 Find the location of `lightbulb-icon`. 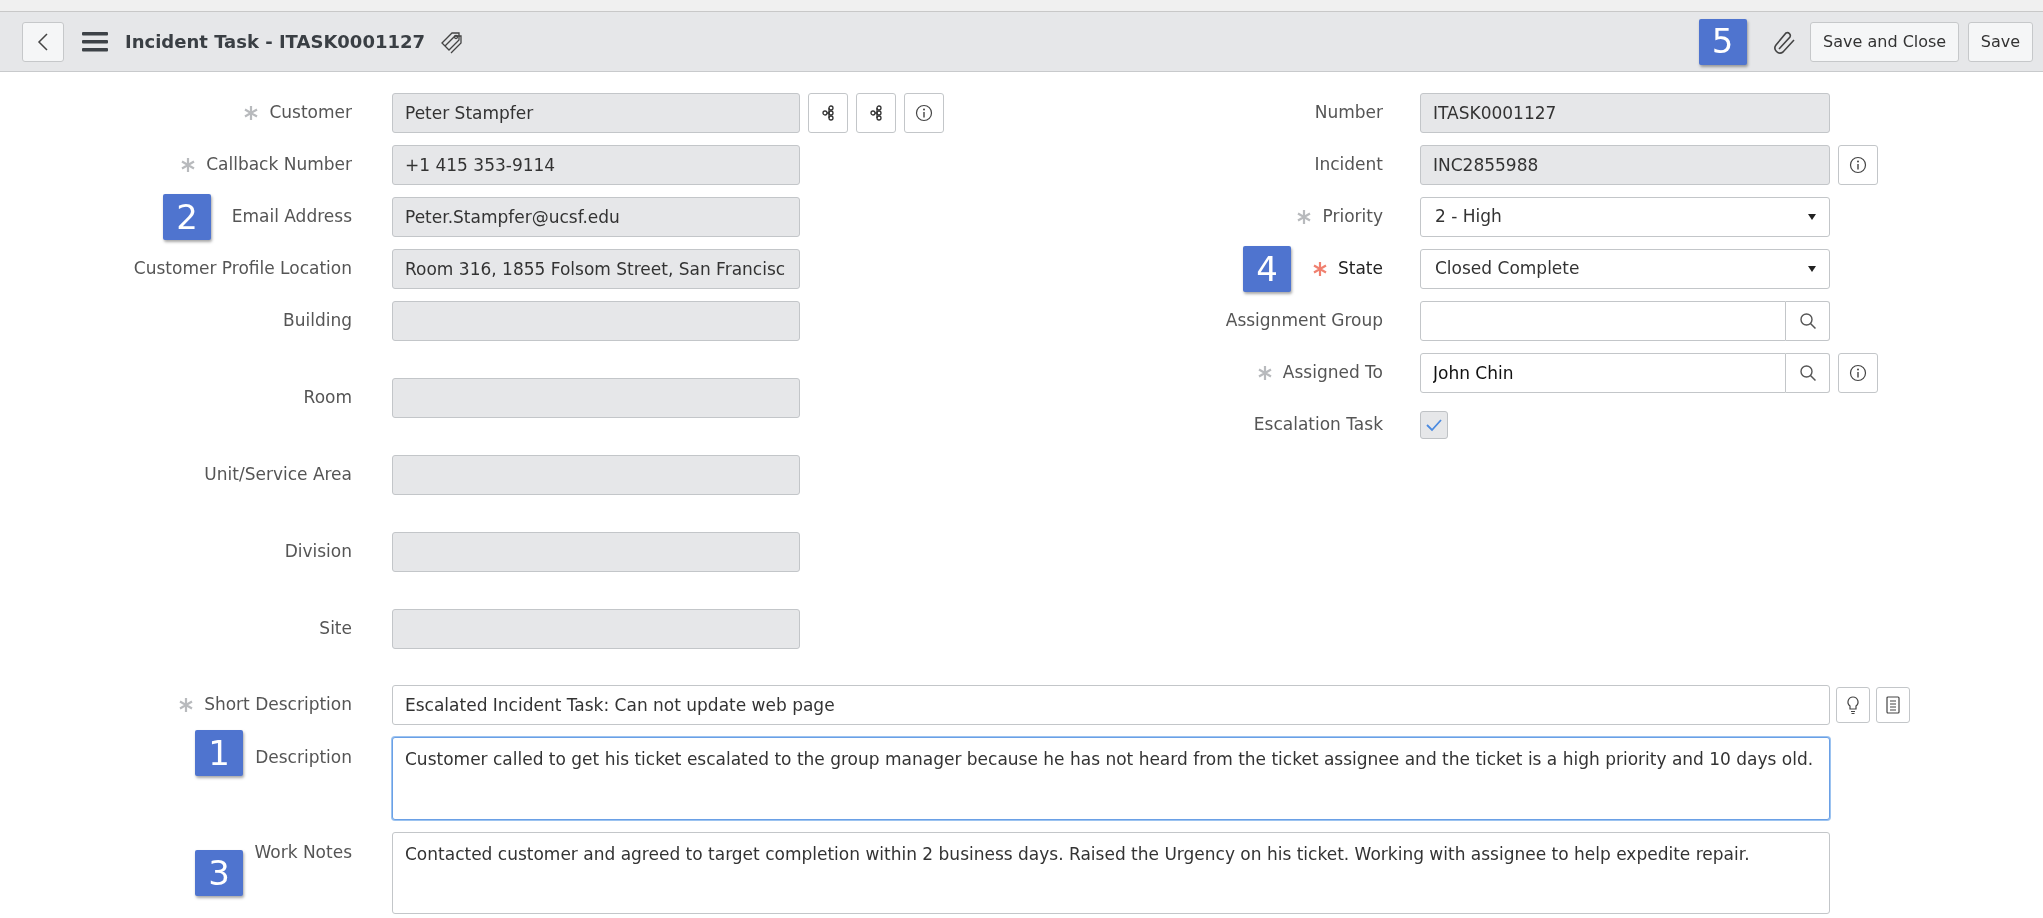

lightbulb-icon is located at coordinates (1853, 705).